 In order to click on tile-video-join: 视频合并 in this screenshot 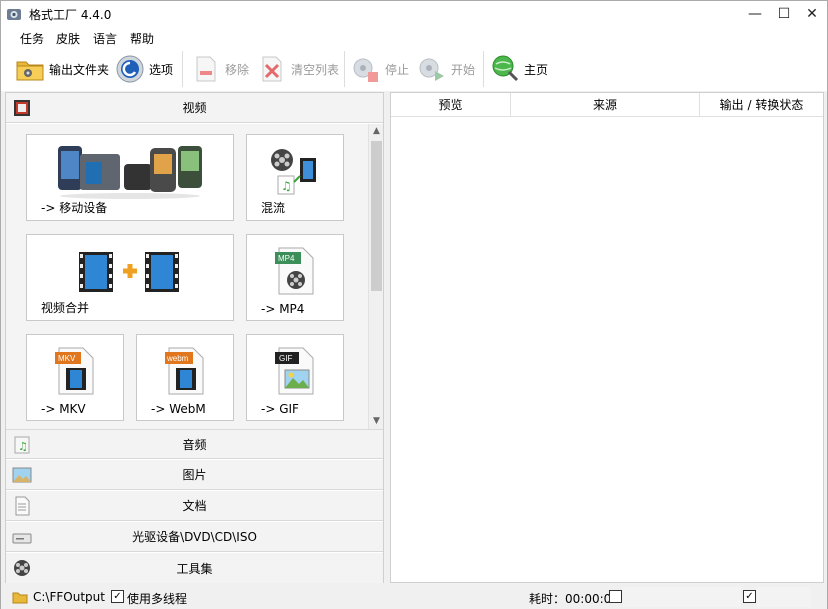, I will do `click(130, 277)`.